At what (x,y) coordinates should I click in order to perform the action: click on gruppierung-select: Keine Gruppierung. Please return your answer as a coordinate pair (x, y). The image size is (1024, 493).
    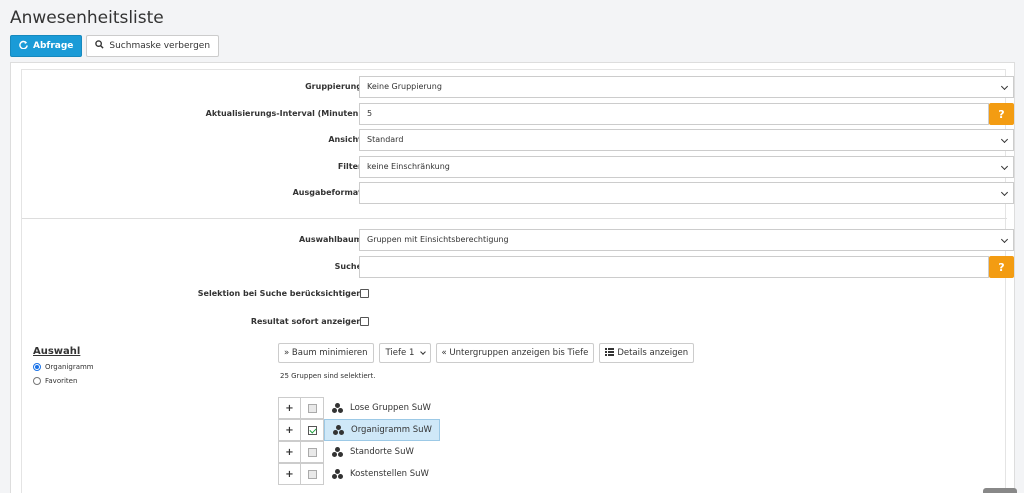
    Looking at the image, I should click on (686, 87).